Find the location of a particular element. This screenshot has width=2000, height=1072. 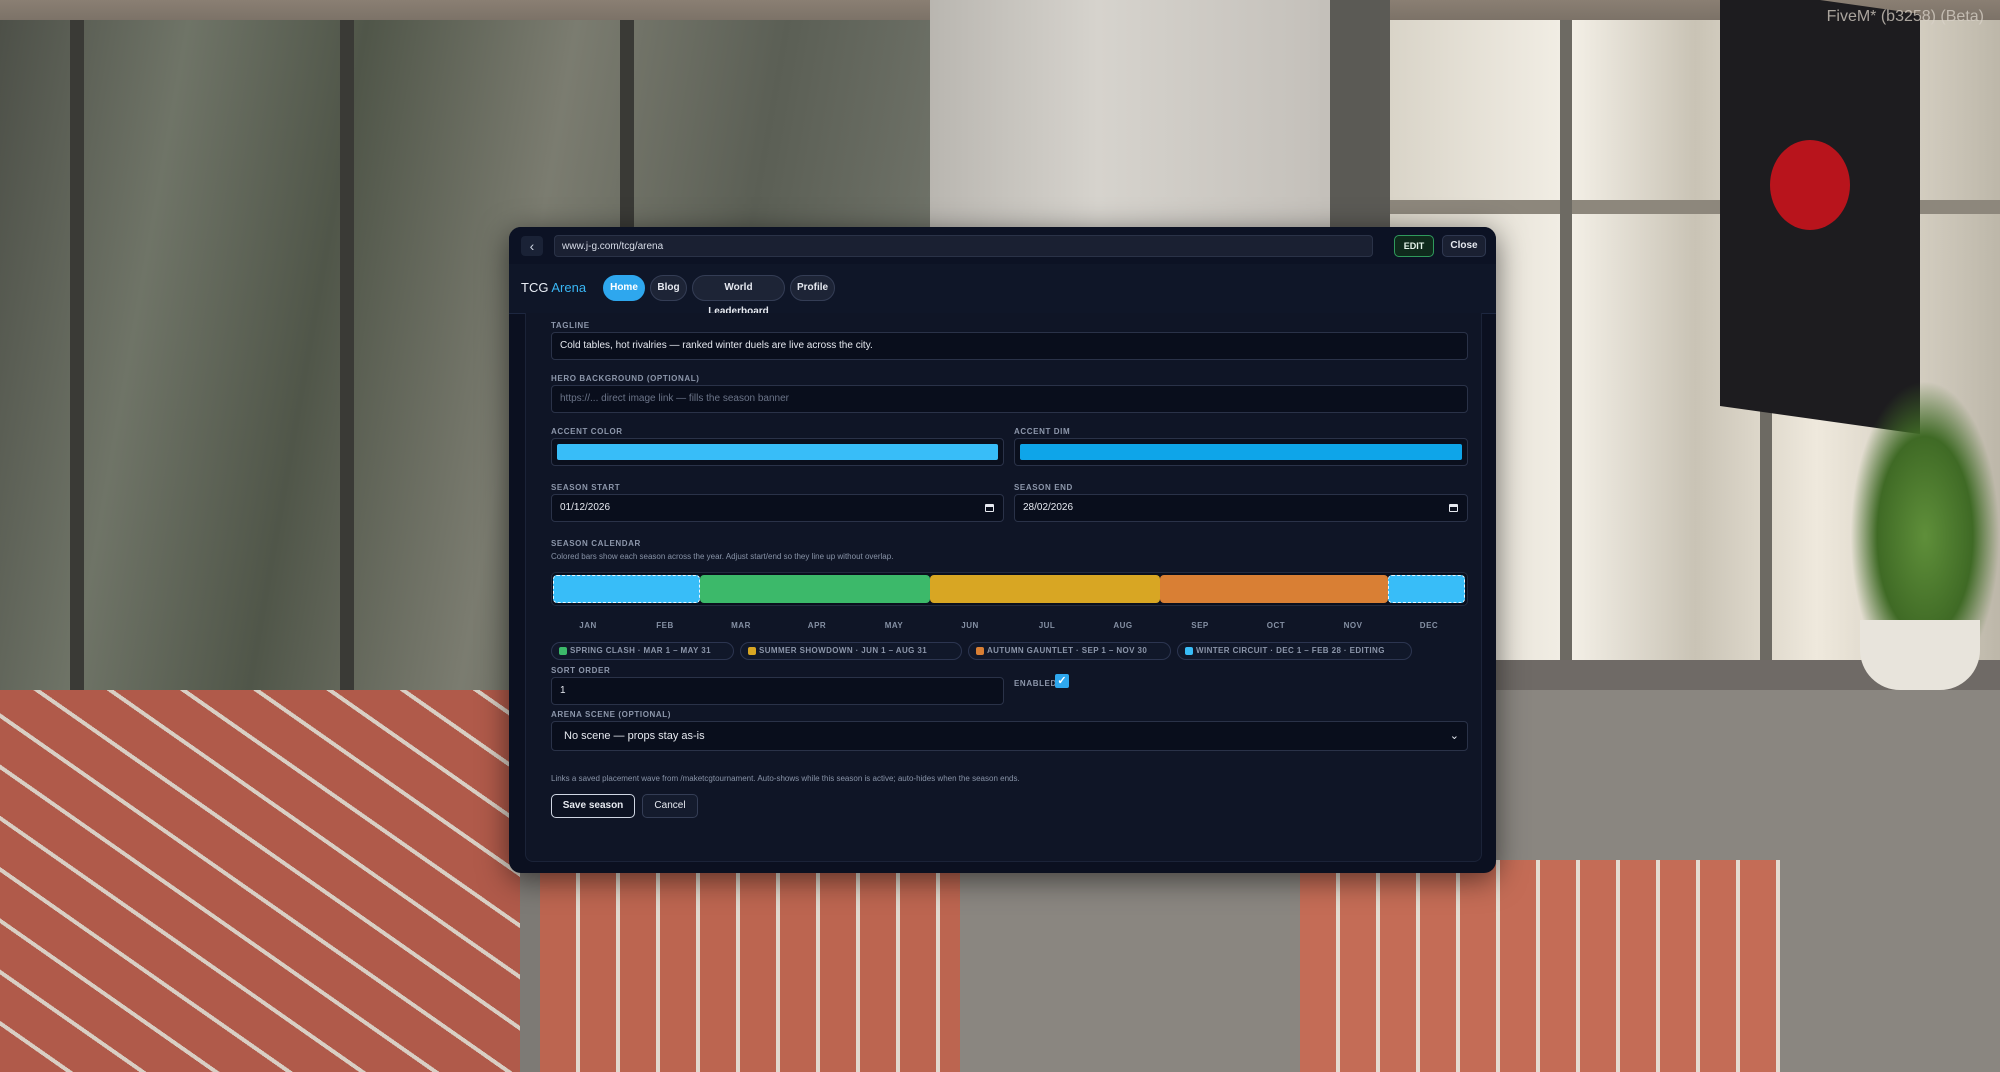

month-label: SEP is located at coordinates (1200, 625).